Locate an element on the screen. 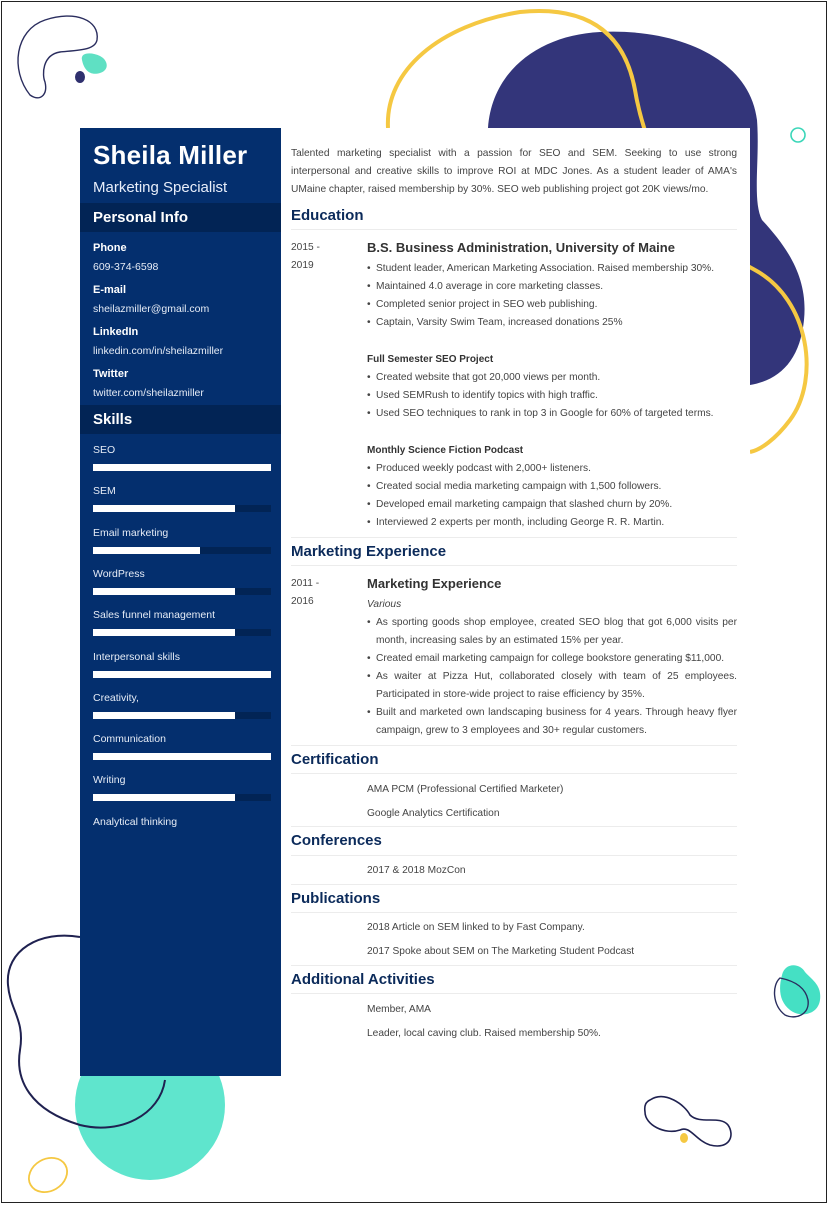 This screenshot has height=1206, width=830. email-label: E-mail is located at coordinates (110, 290).